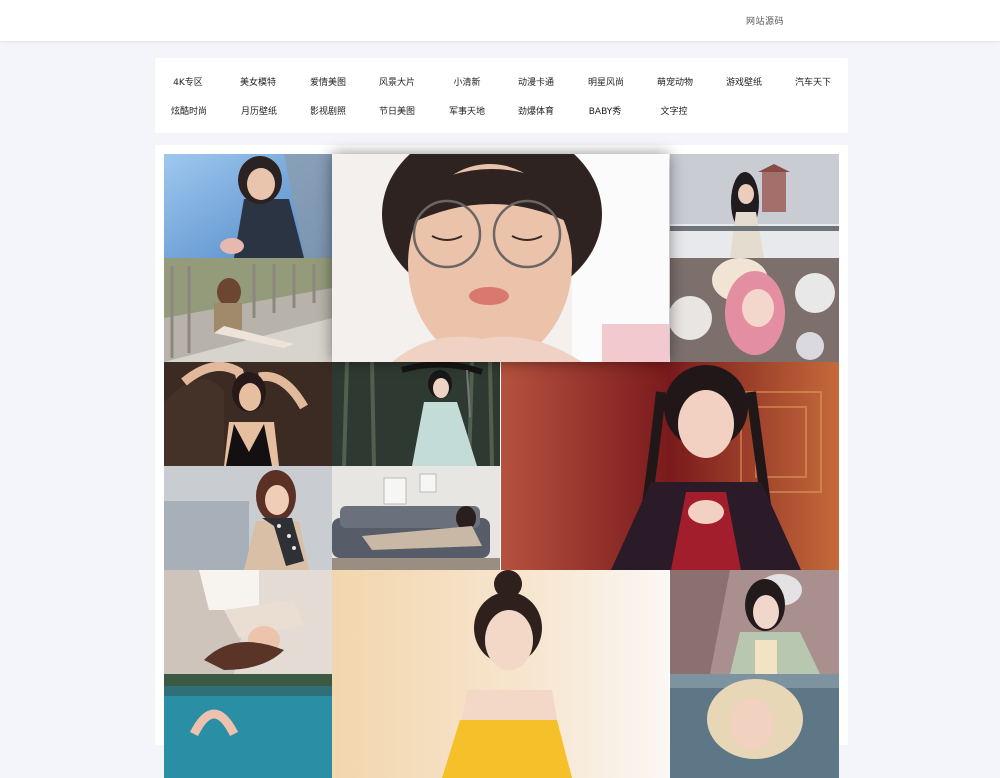 This screenshot has height=778, width=1000. What do you see at coordinates (675, 81) in the screenshot?
I see `category-link: 萌宠动物` at bounding box center [675, 81].